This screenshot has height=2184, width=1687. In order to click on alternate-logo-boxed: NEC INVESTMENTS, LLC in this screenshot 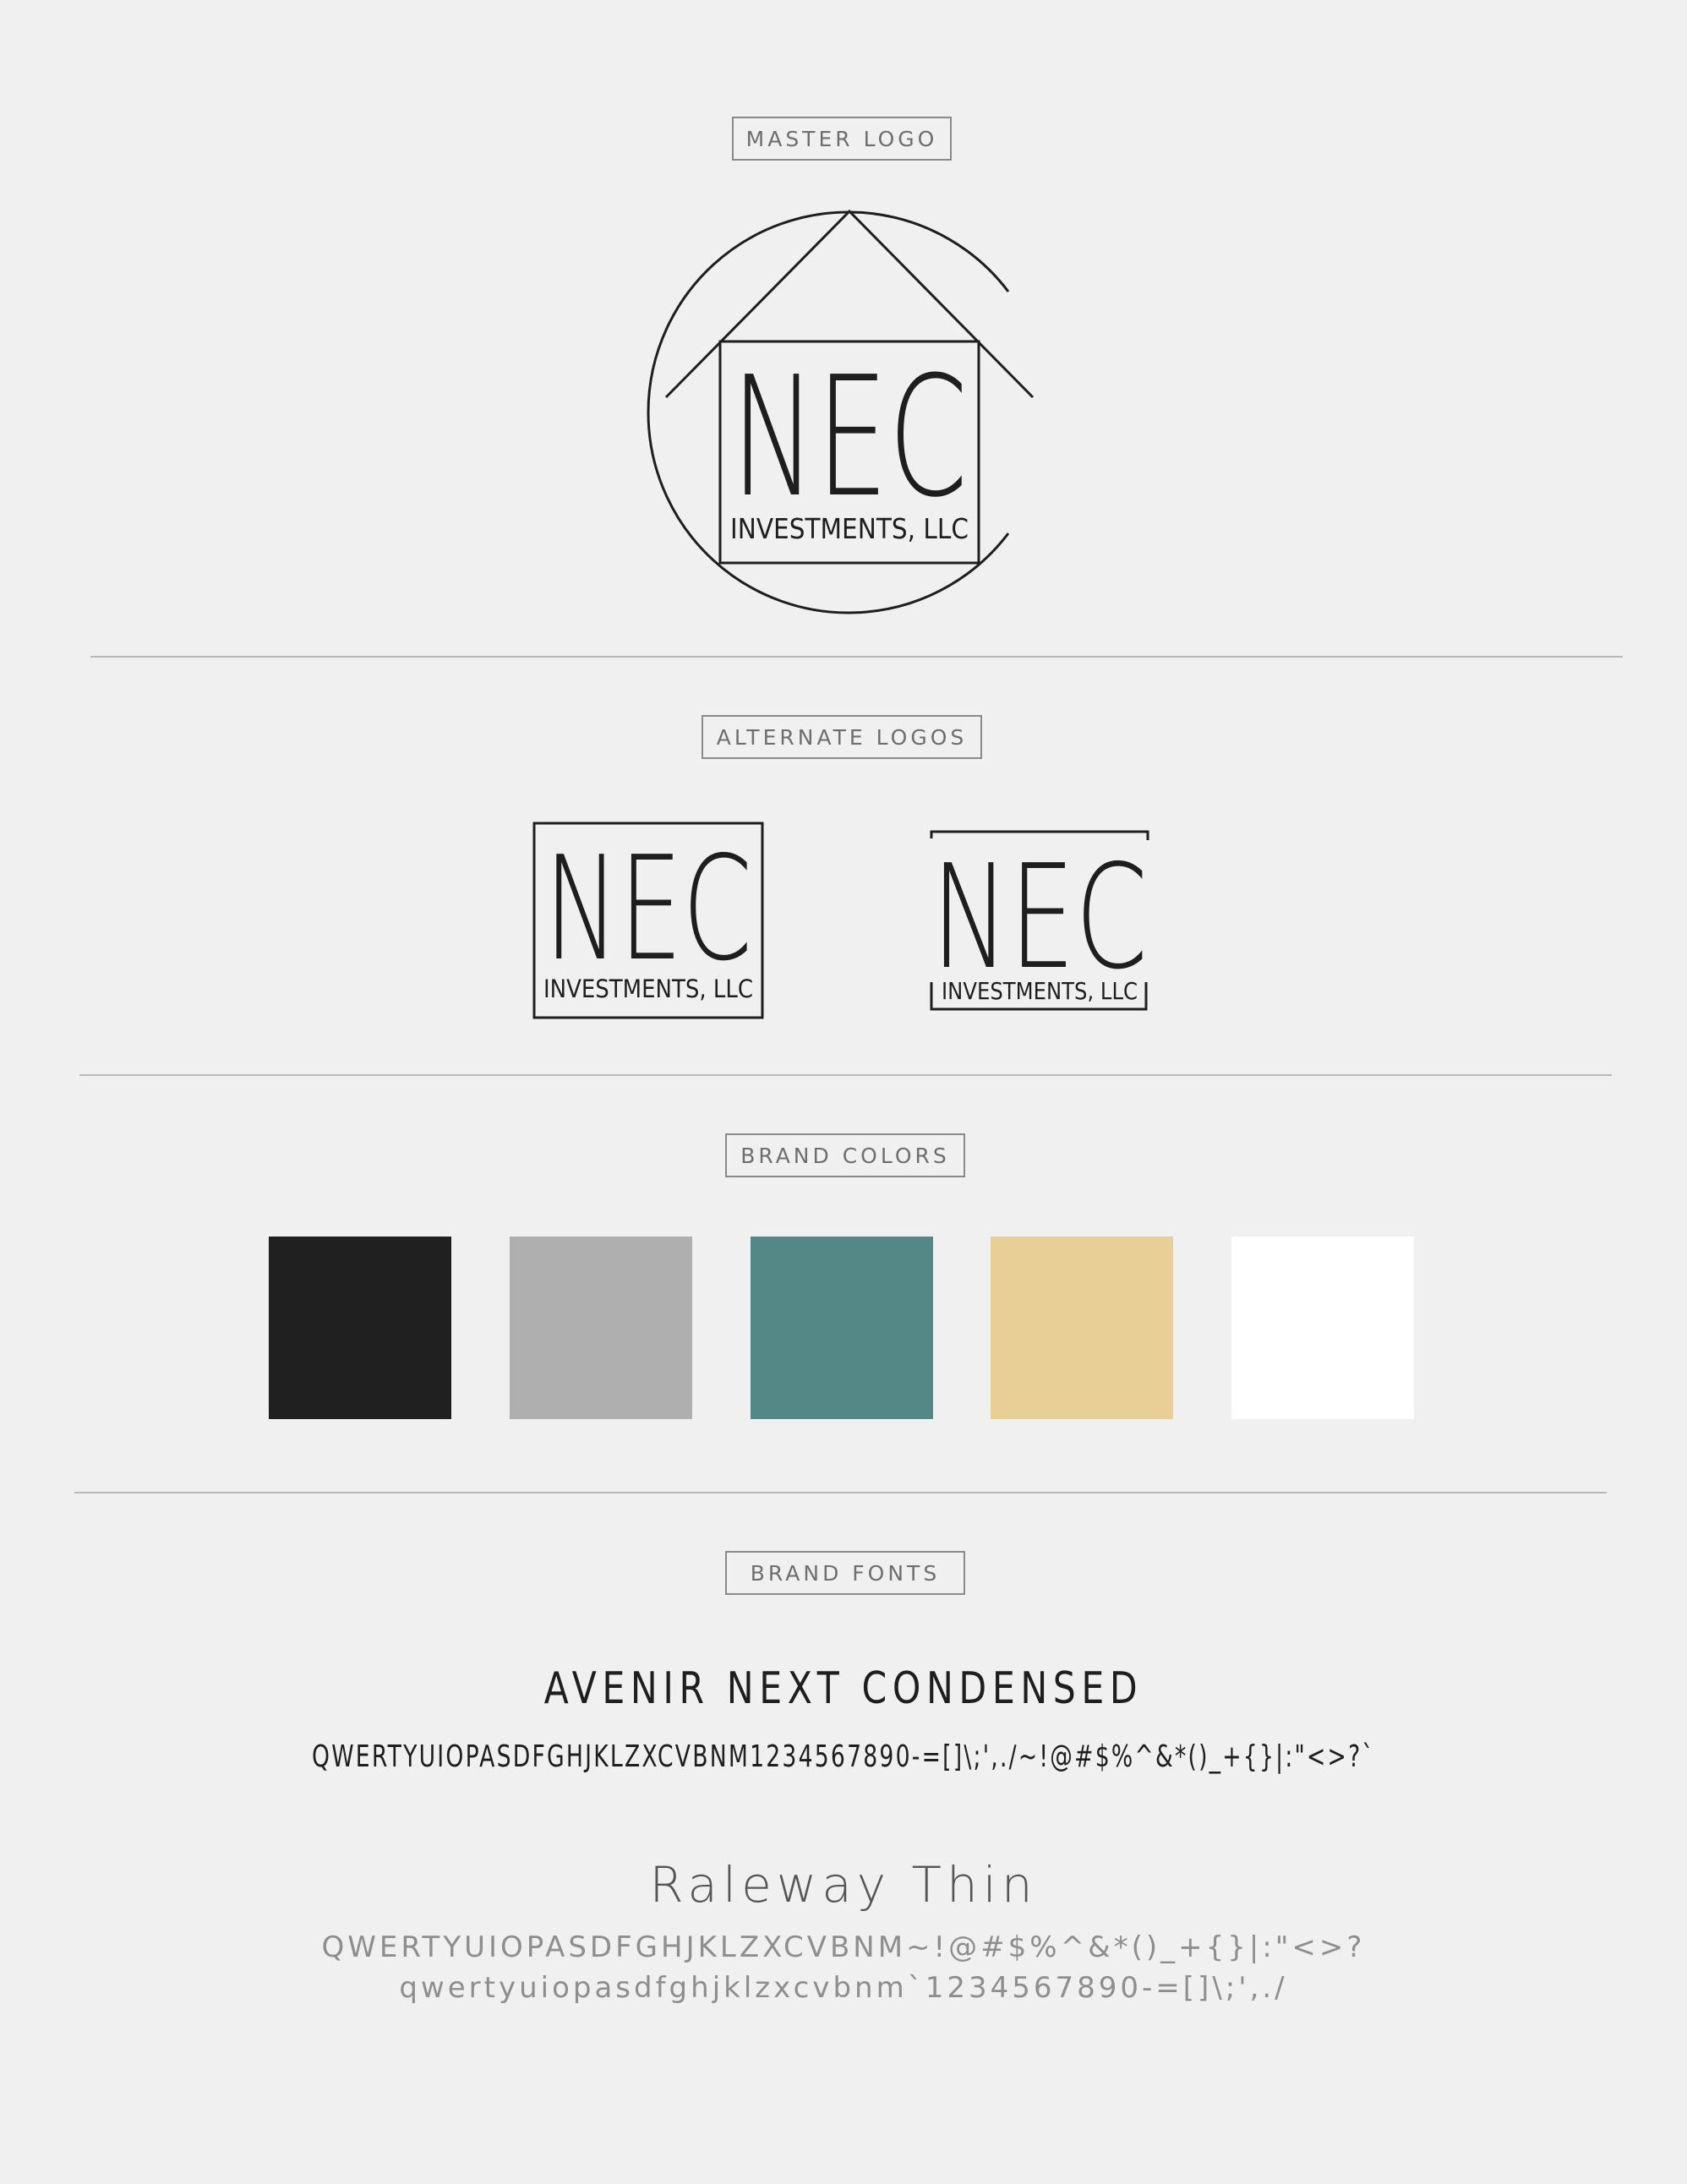, I will do `click(648, 920)`.